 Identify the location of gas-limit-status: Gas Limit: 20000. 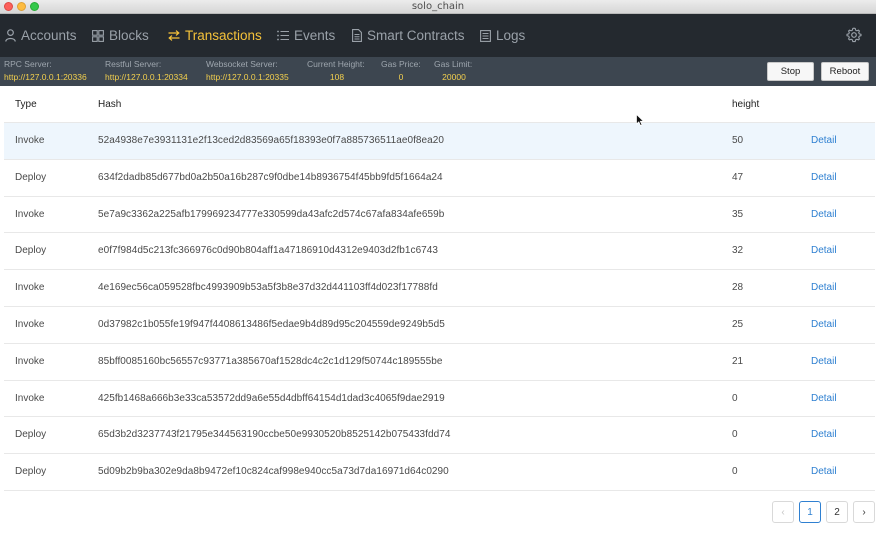
(454, 71).